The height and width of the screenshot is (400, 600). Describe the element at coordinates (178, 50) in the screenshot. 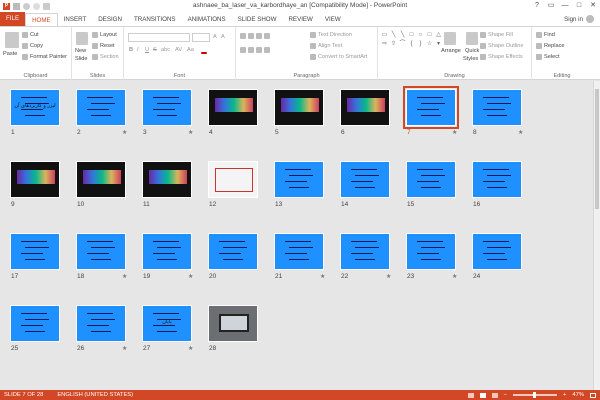

I see `spacing-button: AV` at that location.